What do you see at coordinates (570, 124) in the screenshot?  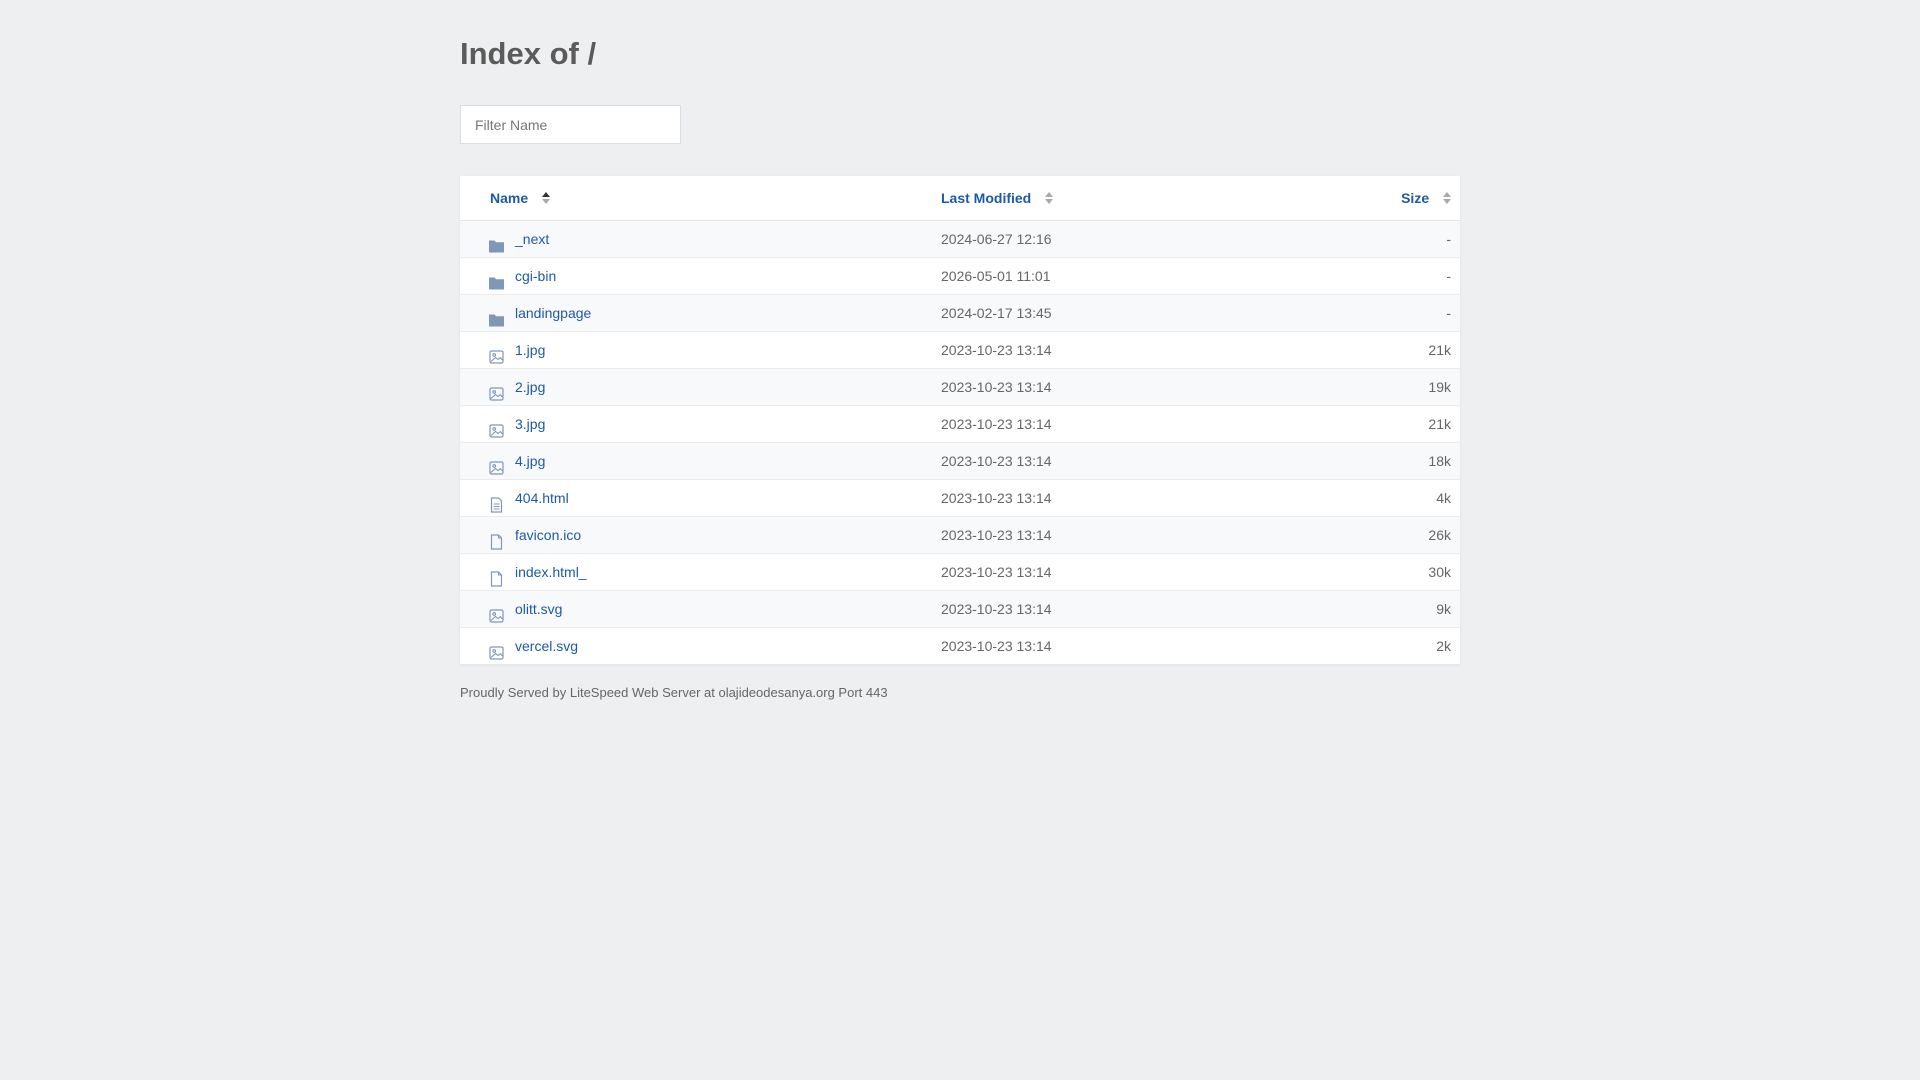 I see `filter-name-input` at bounding box center [570, 124].